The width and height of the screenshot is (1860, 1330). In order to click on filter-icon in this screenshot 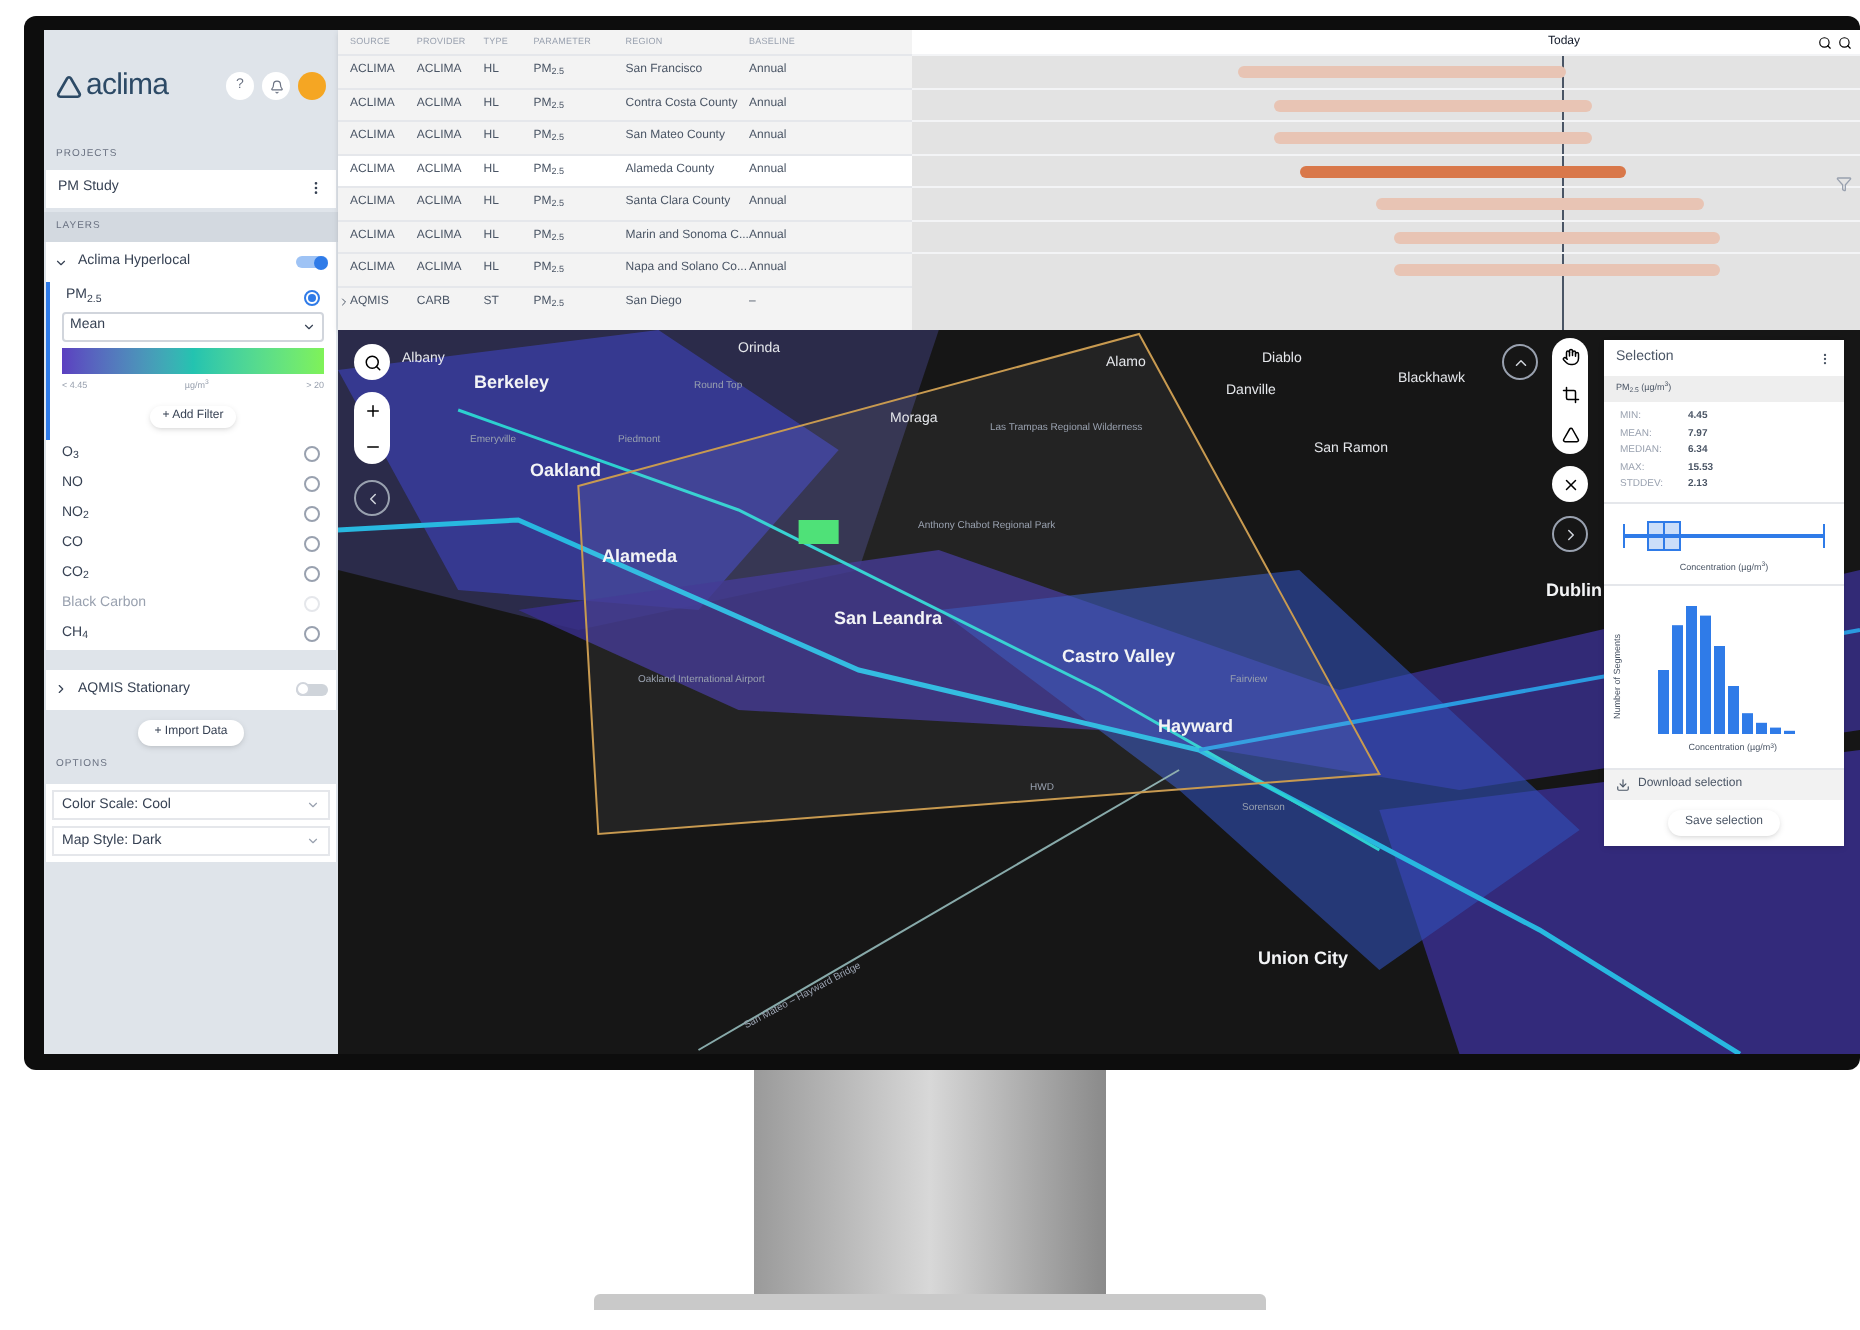, I will do `click(1844, 184)`.